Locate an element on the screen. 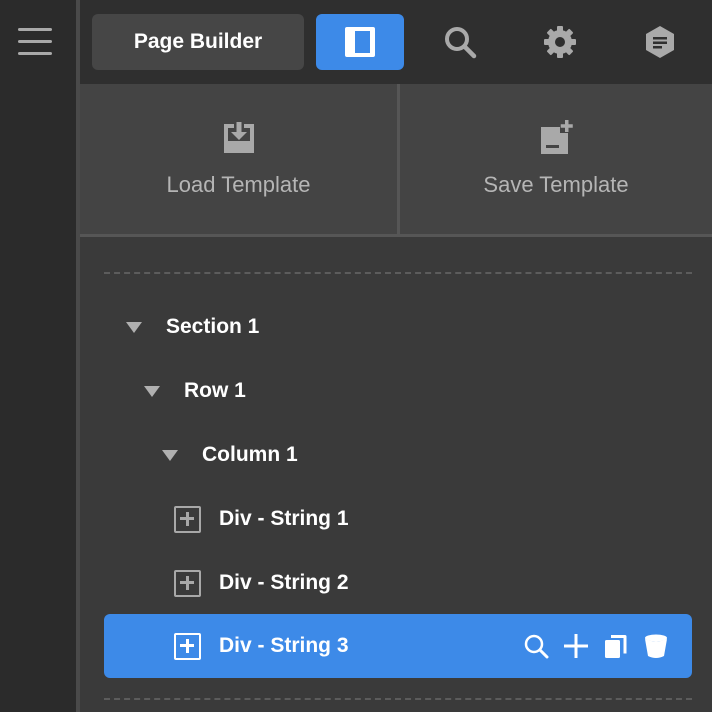 The height and width of the screenshot is (712, 712). tree-label: Div - String 2 is located at coordinates (284, 582).